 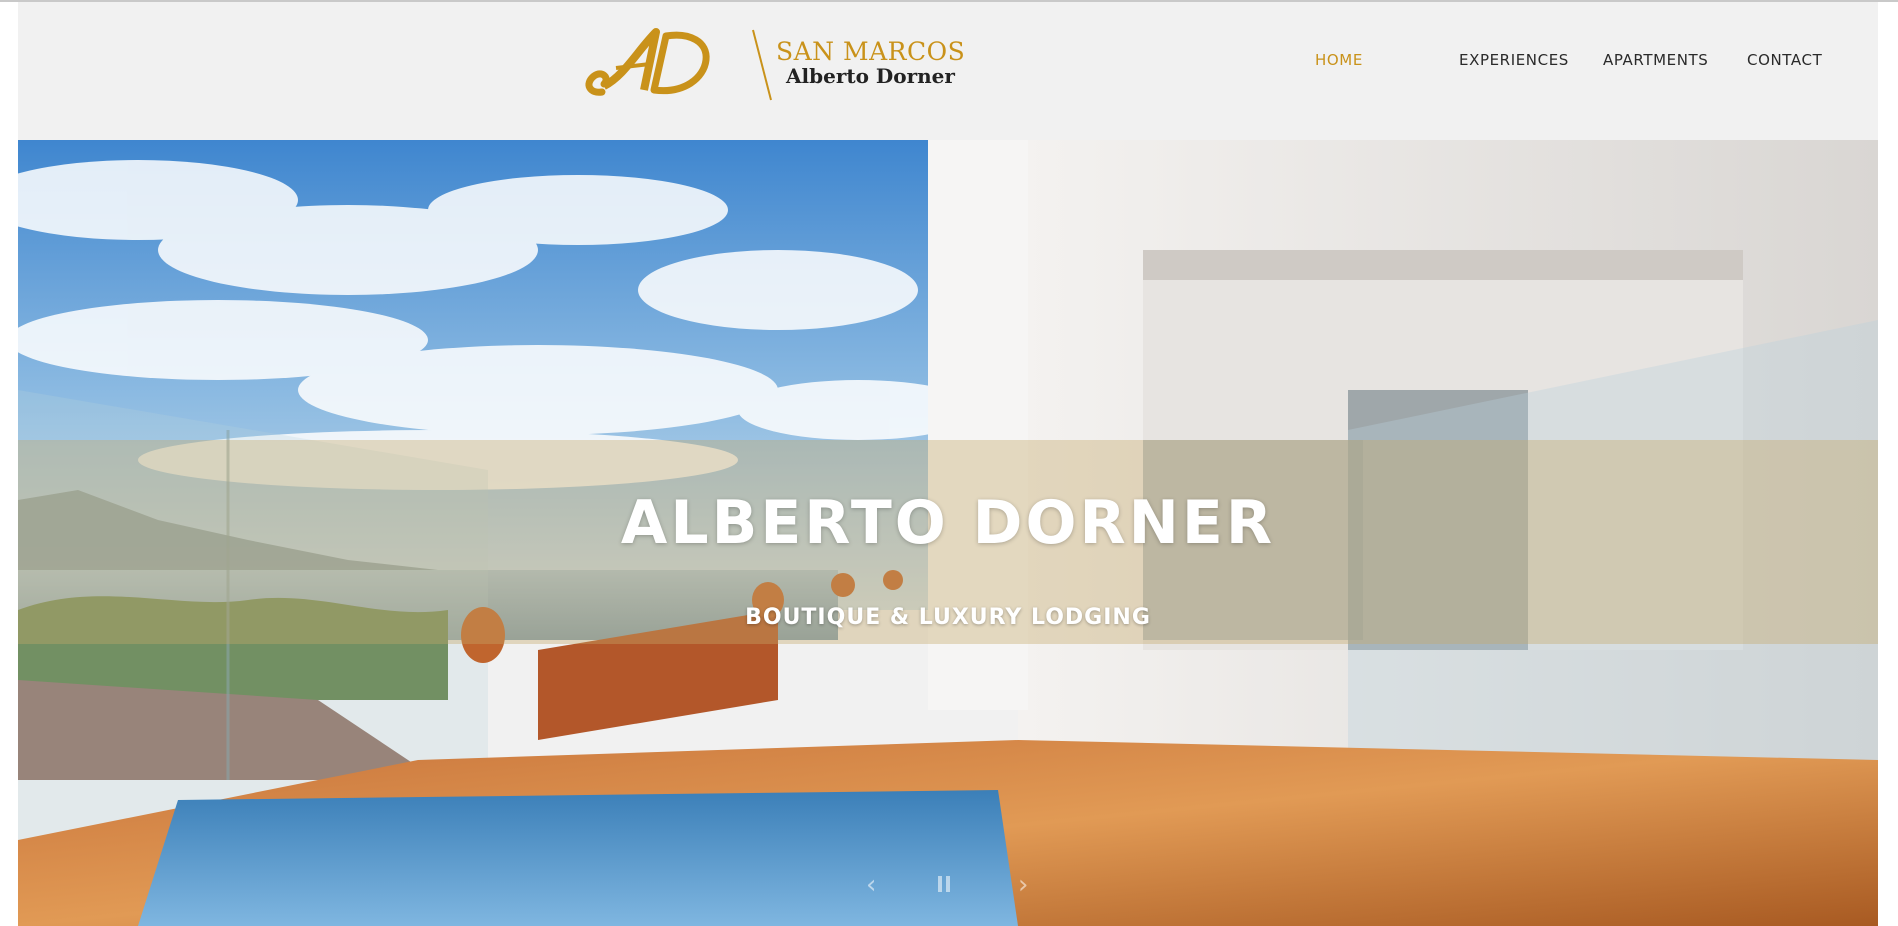 What do you see at coordinates (1023, 885) in the screenshot?
I see `chevron-right-icon: ›` at bounding box center [1023, 885].